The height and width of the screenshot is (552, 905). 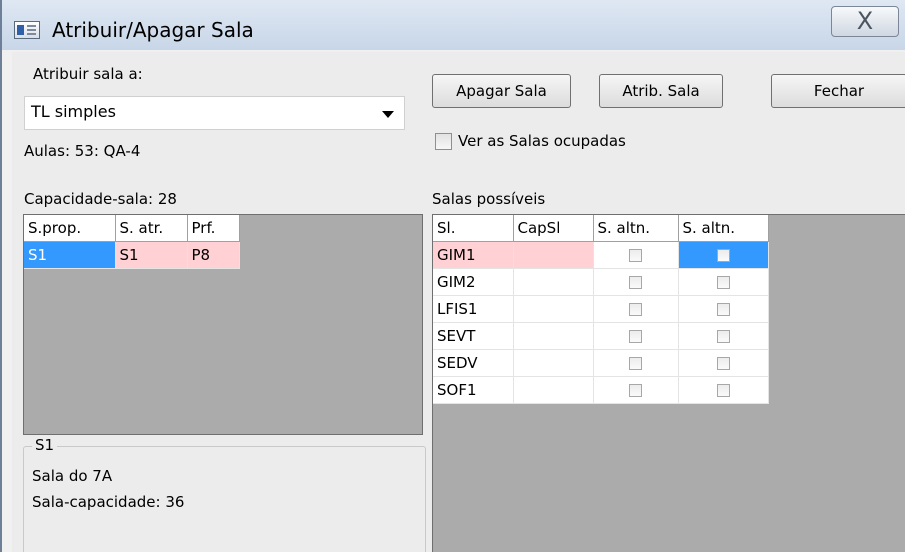 What do you see at coordinates (108, 502) in the screenshot?
I see `room-capacity: Sala-capacidade: 36` at bounding box center [108, 502].